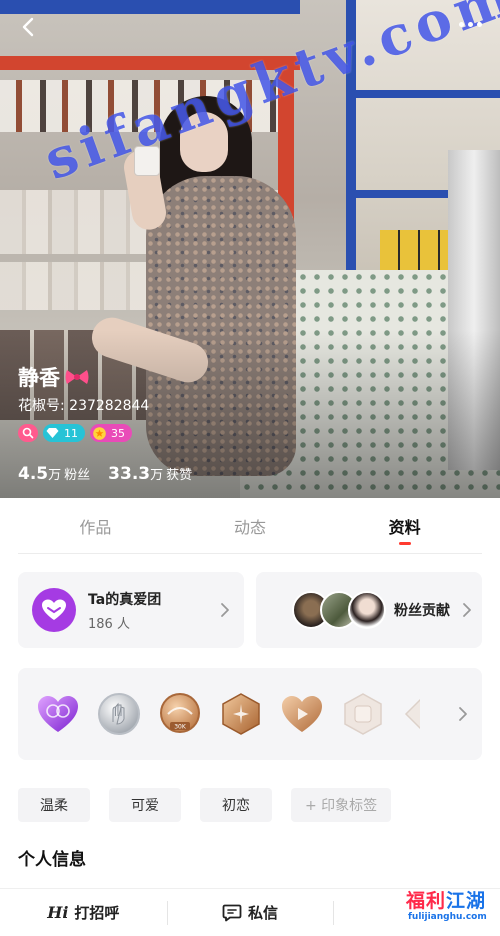 This screenshot has height=936, width=500. Describe the element at coordinates (77, 377) in the screenshot. I see `bow-icon` at that location.